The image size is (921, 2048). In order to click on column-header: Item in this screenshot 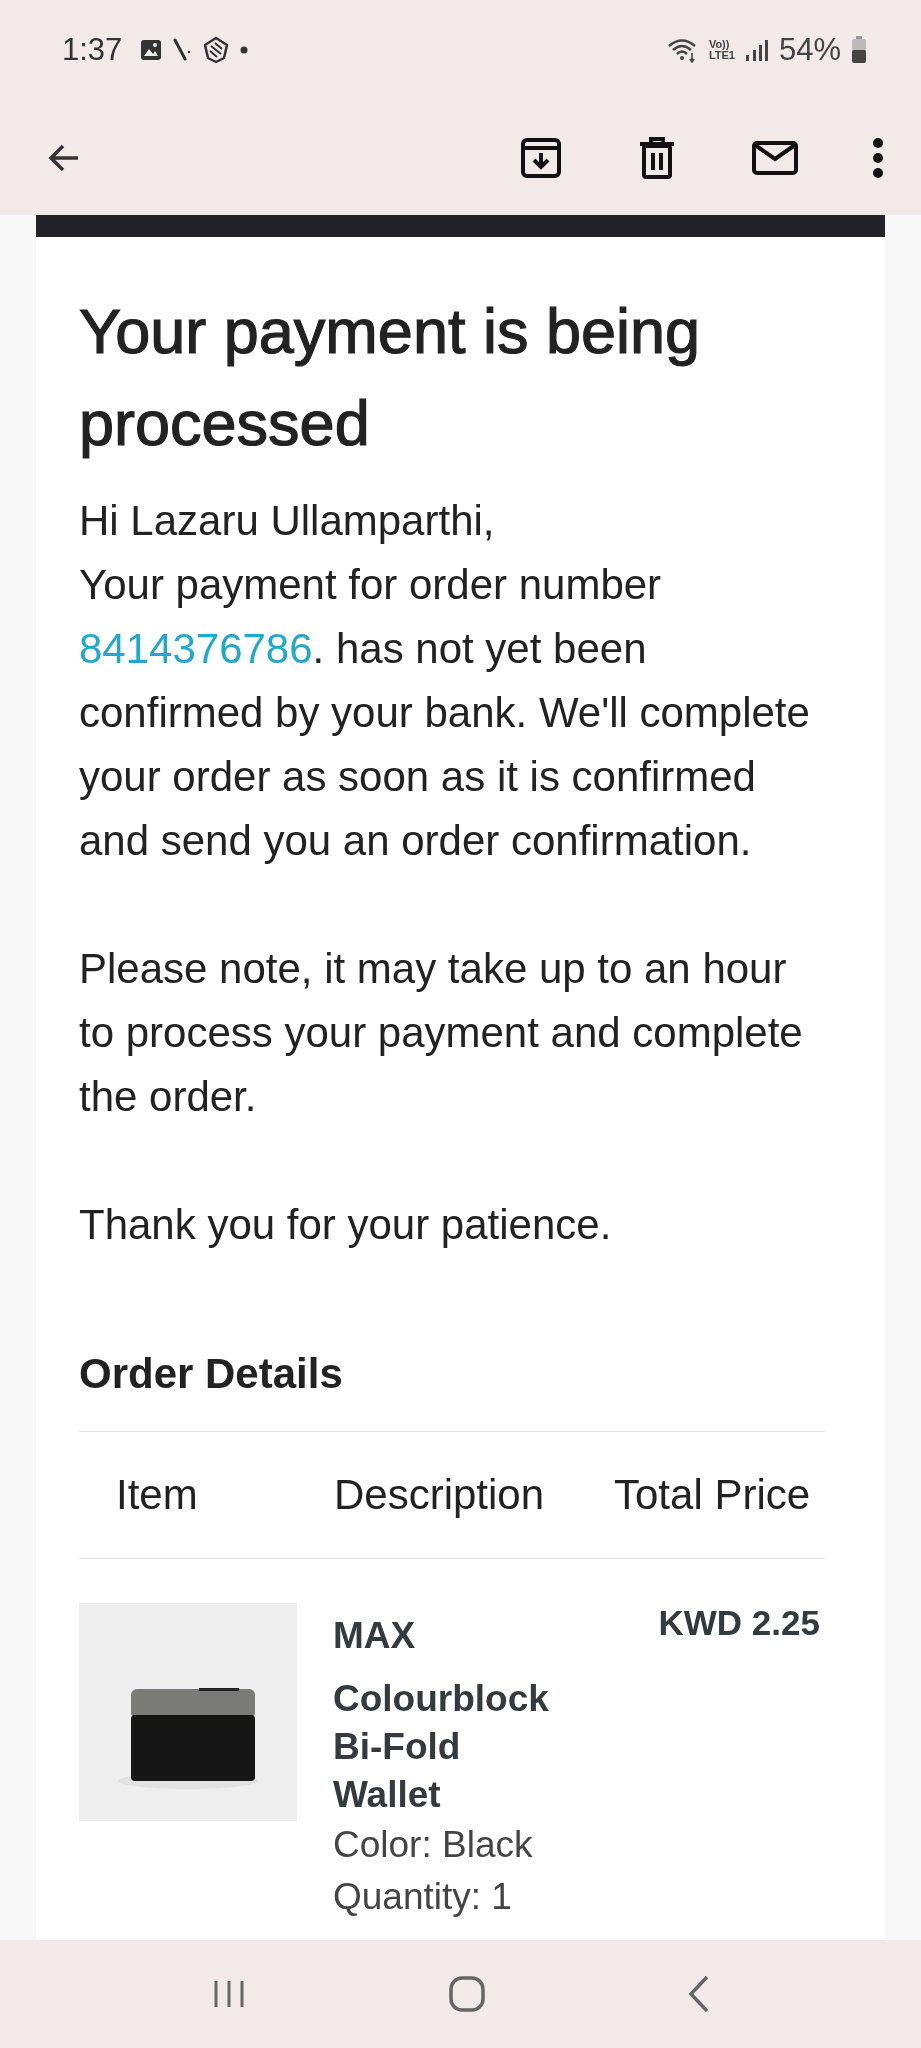, I will do `click(157, 1495)`.